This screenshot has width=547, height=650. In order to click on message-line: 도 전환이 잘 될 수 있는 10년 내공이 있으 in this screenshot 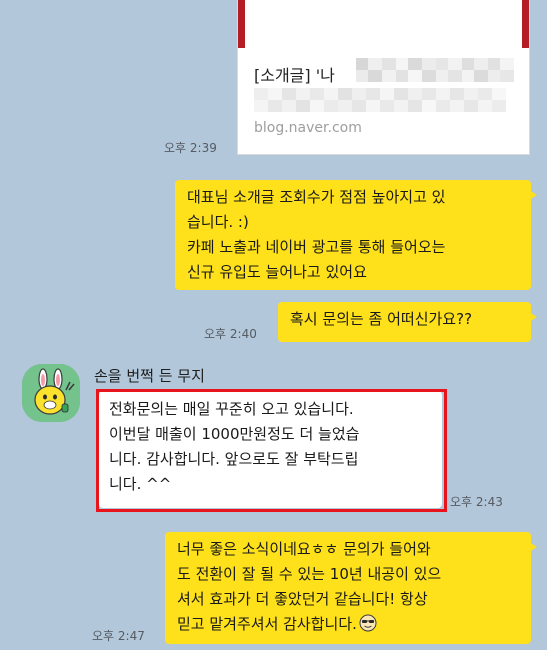, I will do `click(309, 574)`.